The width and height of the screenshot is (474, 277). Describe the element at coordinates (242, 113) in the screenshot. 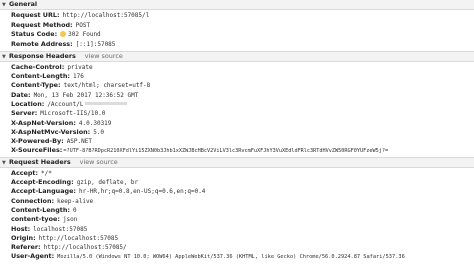

I see `header-row-server: Server: Microsoft-IIS/10.0` at that location.